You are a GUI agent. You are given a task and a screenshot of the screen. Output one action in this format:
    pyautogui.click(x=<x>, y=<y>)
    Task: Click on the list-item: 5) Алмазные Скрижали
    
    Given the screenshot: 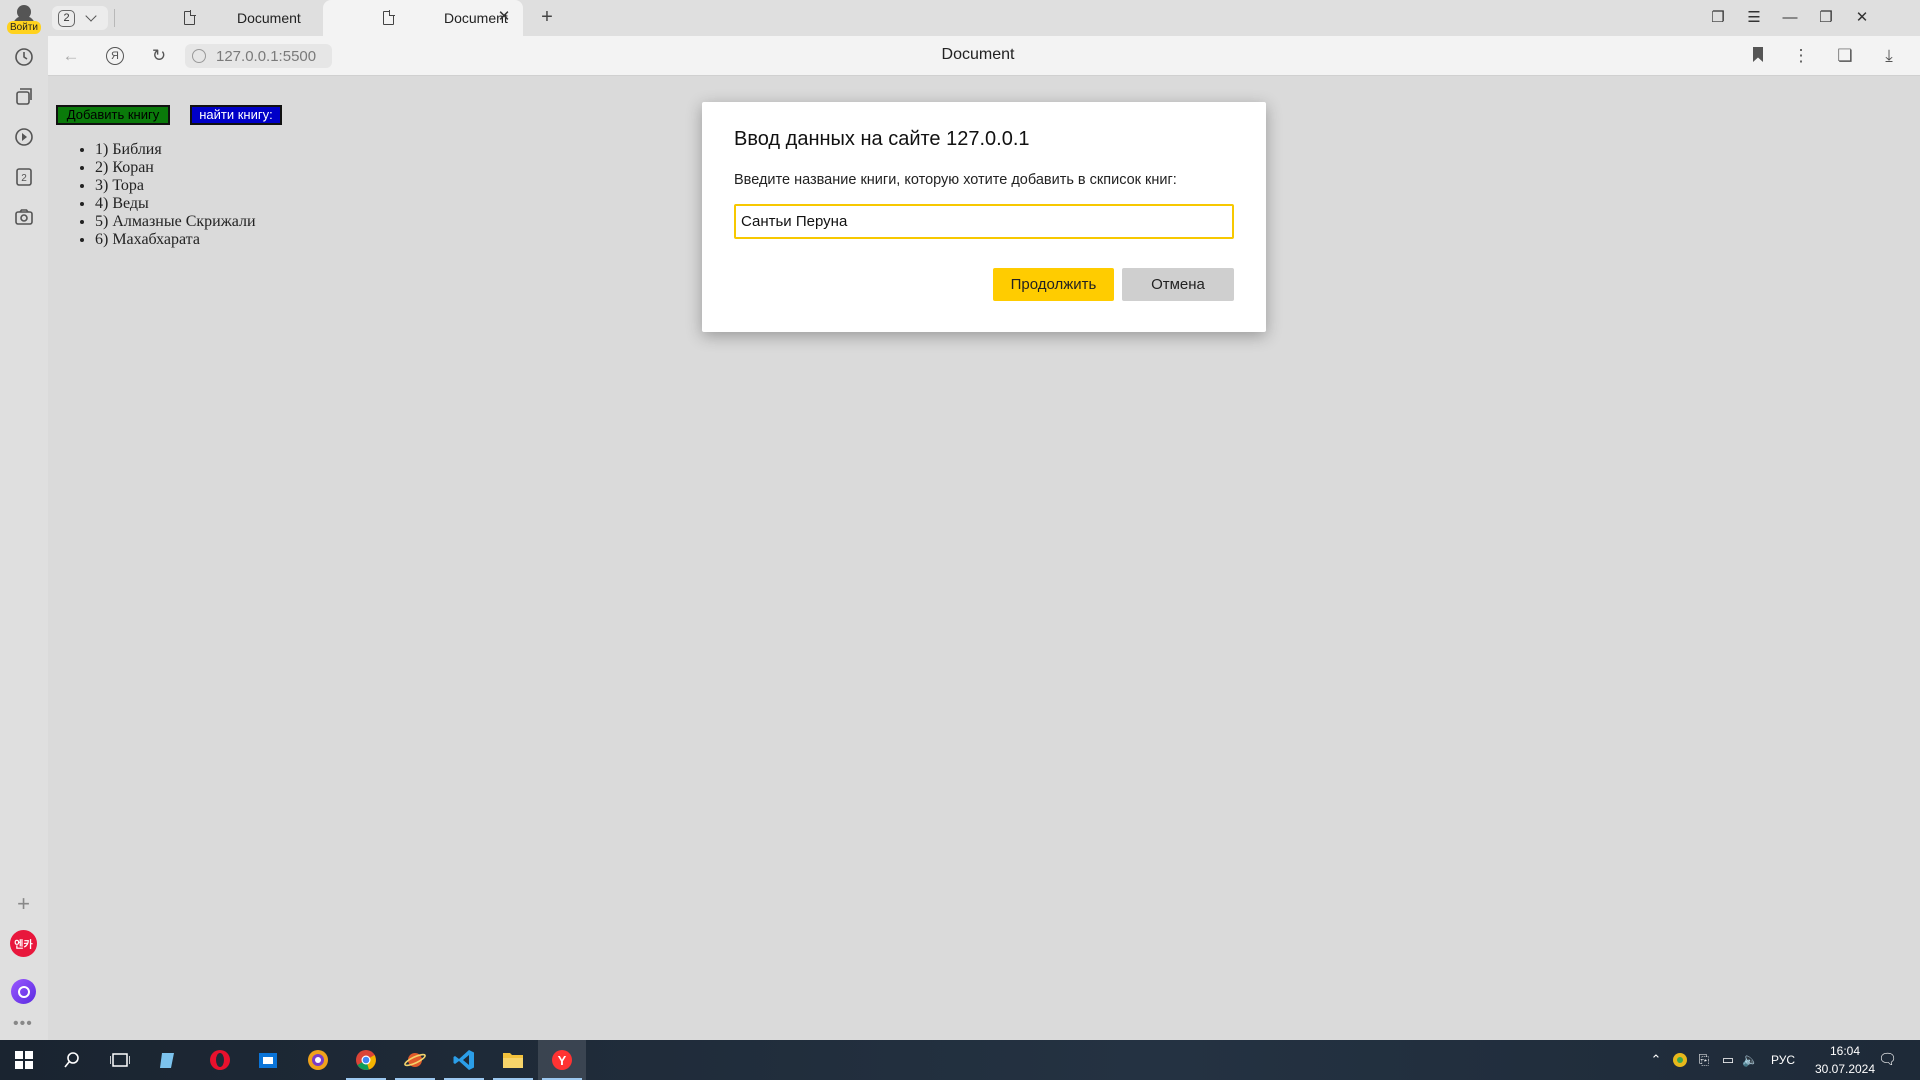 What is the action you would take?
    pyautogui.click(x=175, y=222)
    